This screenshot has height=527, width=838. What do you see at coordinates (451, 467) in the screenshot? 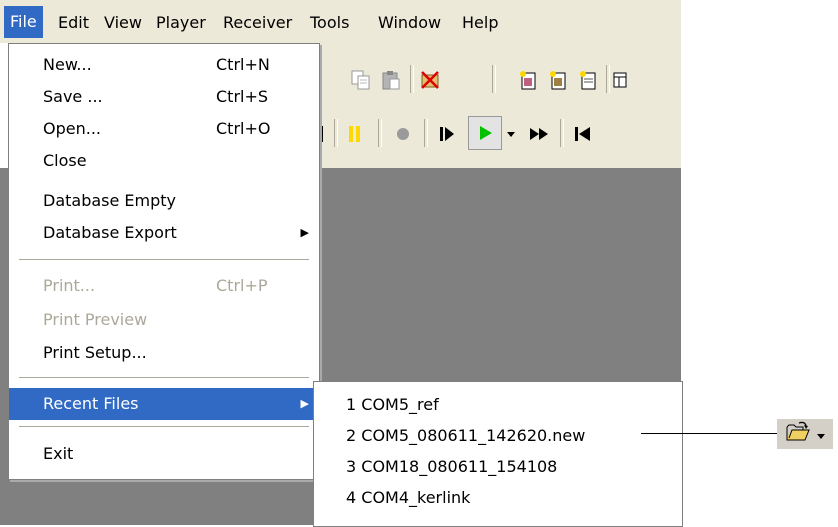
I see `recent-file-item: 3 COM18_080611_154108` at bounding box center [451, 467].